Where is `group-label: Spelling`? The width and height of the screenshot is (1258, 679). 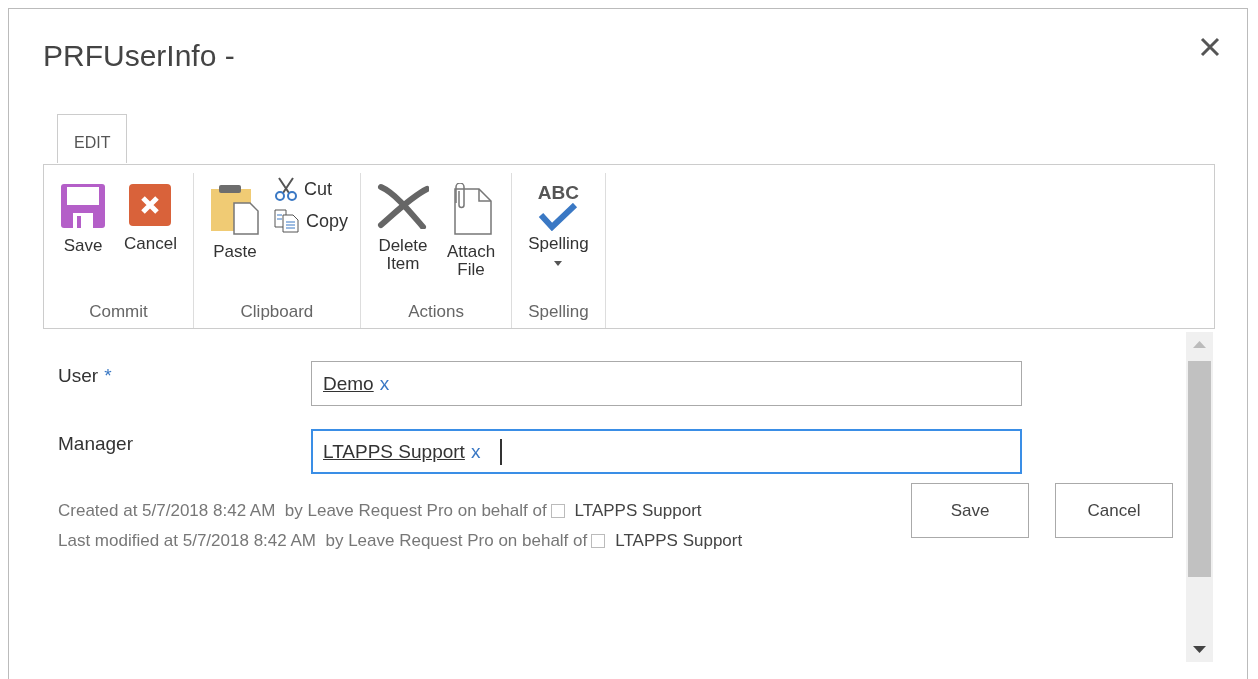 group-label: Spelling is located at coordinates (558, 312).